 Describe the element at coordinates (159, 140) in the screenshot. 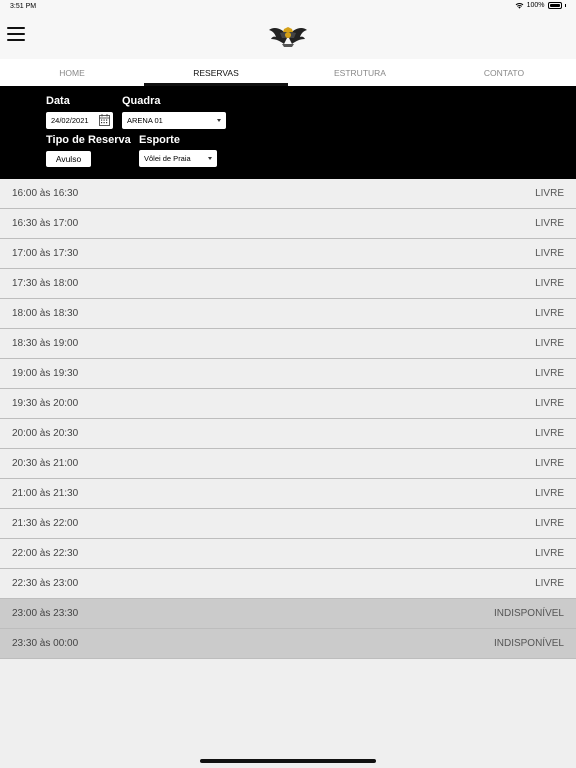

I see `sport-label: Esporte` at that location.